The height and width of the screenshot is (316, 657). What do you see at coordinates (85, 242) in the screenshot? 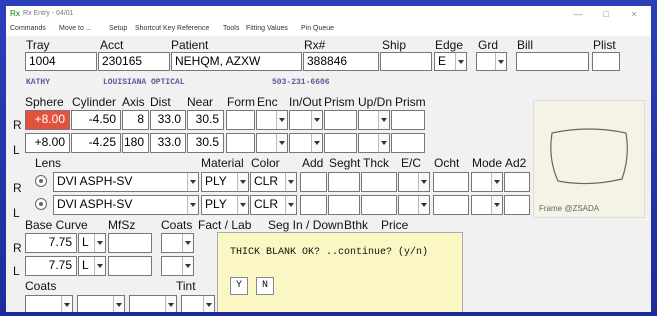
I see `right-base-mode-value: L` at bounding box center [85, 242].